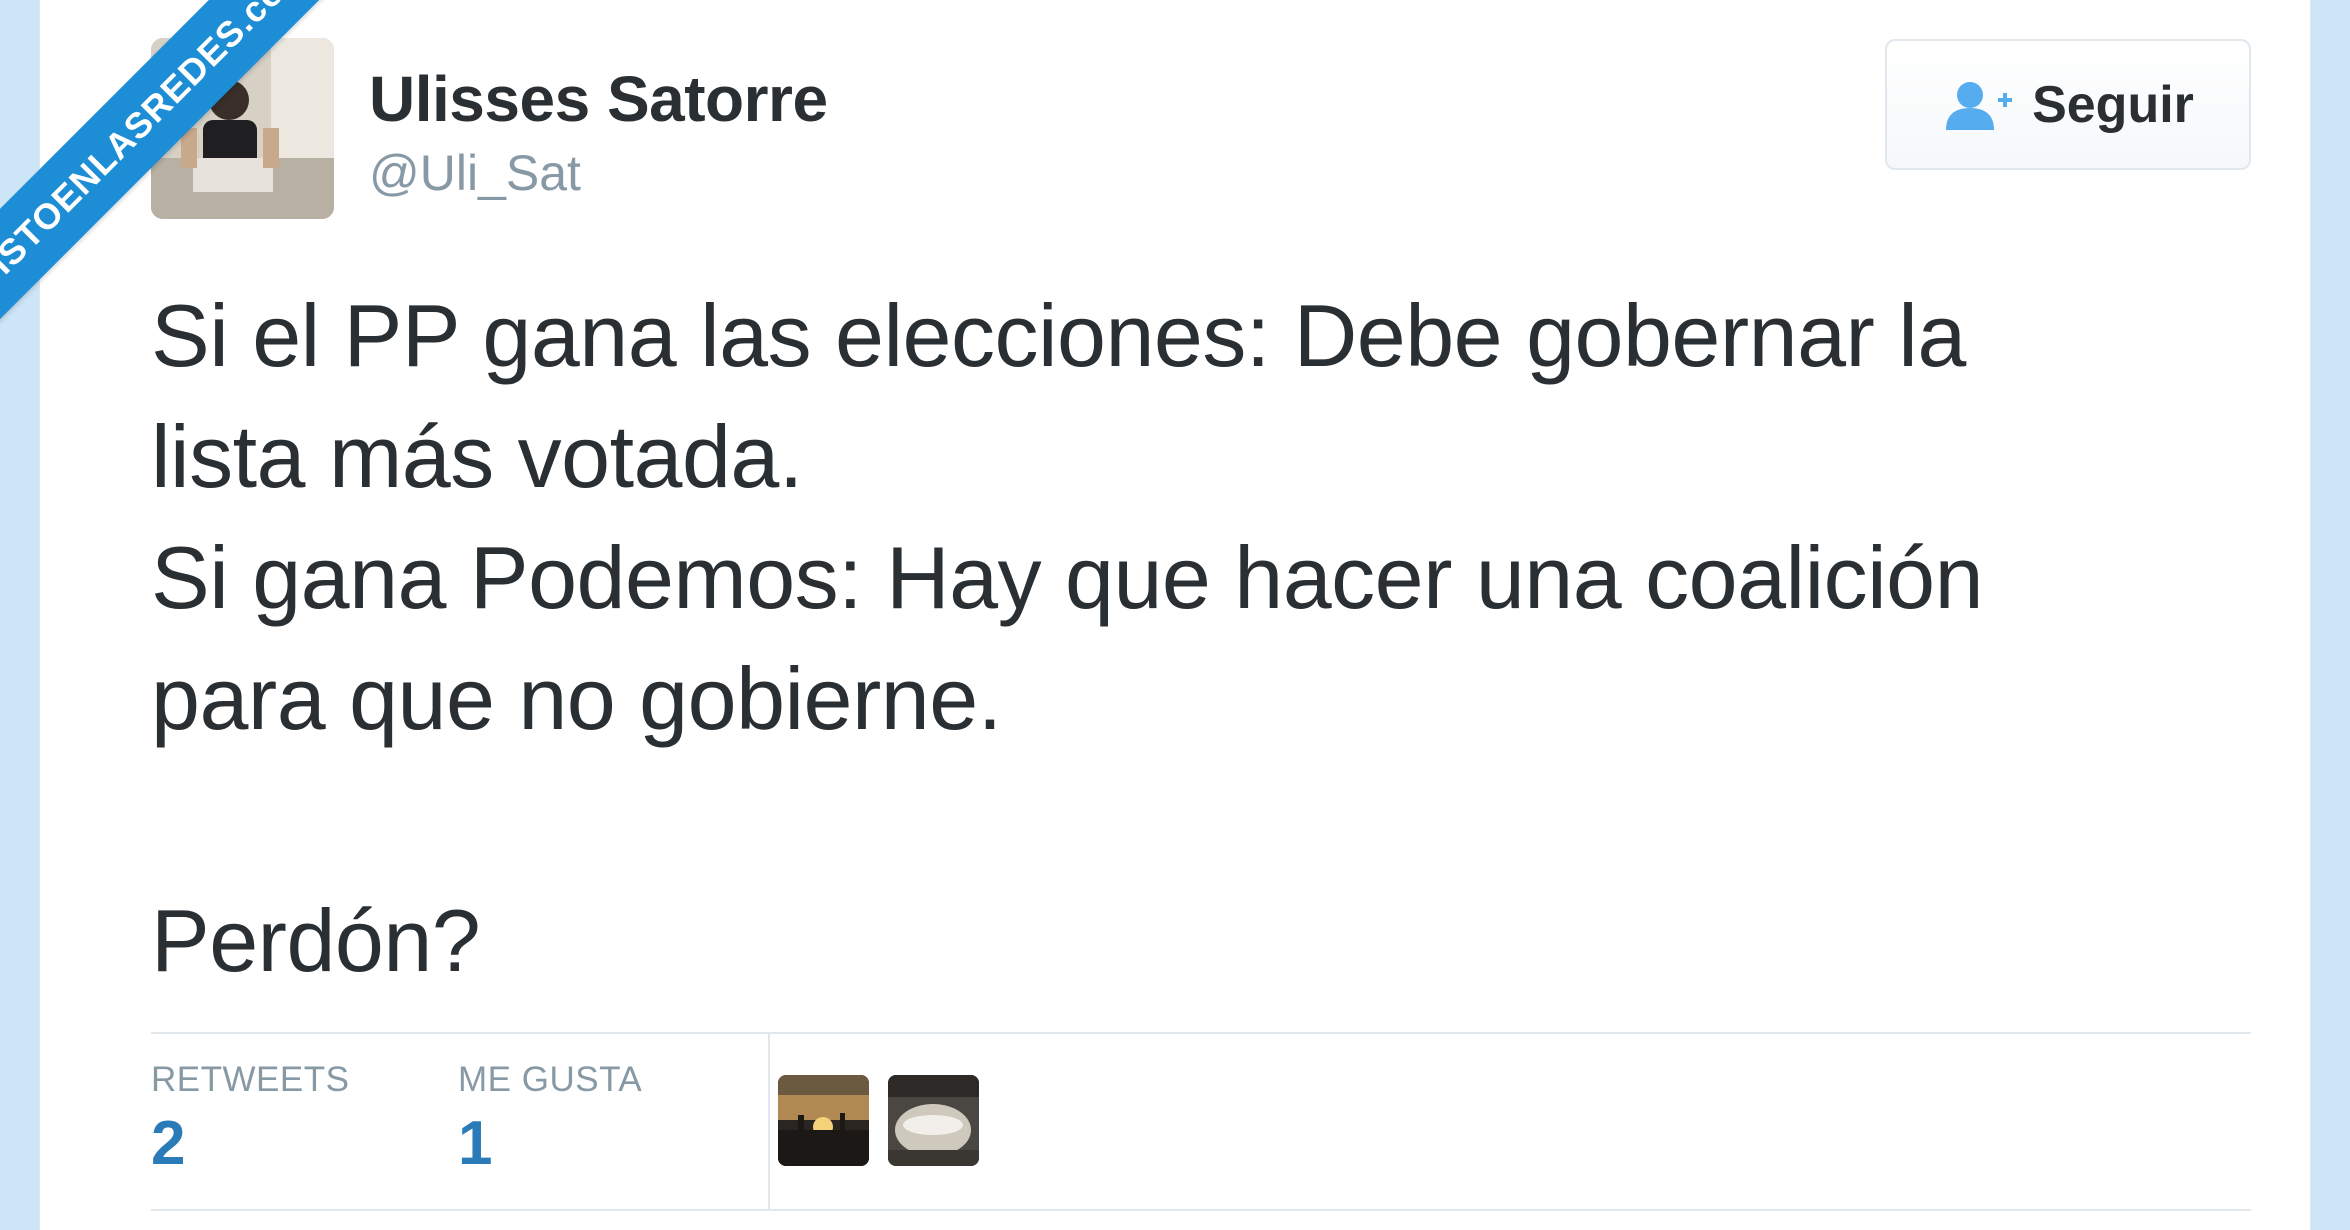  I want to click on portrait-photo-icon, so click(933, 1120).